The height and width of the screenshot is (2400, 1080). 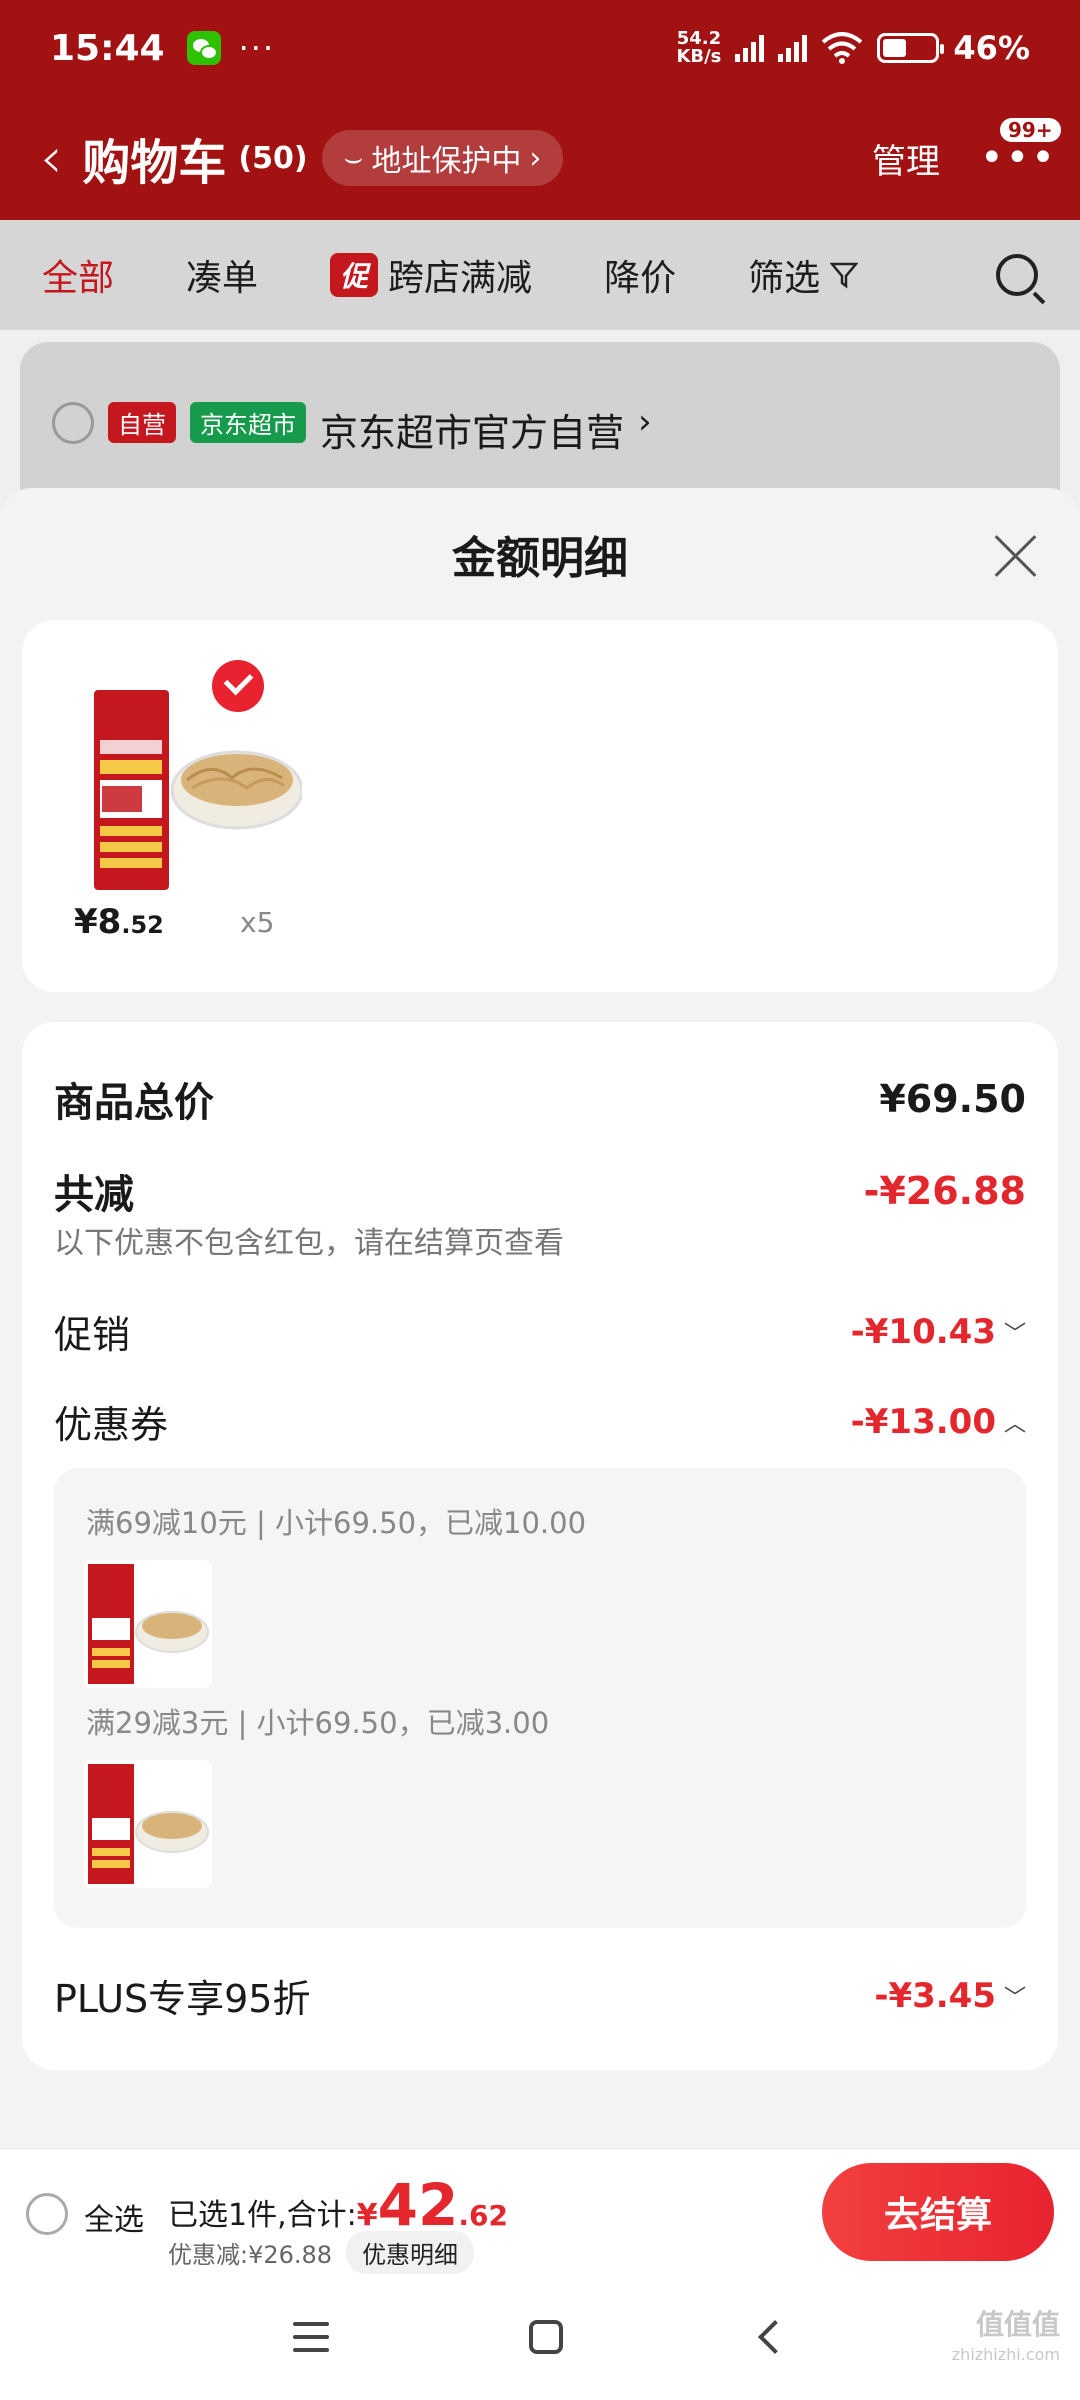 I want to click on reduction-label: 共减, so click(x=94, y=1195).